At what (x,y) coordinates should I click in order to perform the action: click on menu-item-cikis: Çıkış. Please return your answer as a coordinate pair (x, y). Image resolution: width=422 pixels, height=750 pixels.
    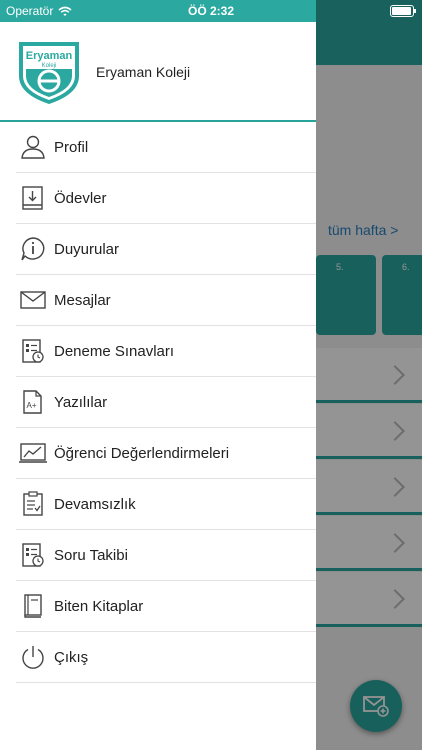
    Looking at the image, I should click on (166, 657).